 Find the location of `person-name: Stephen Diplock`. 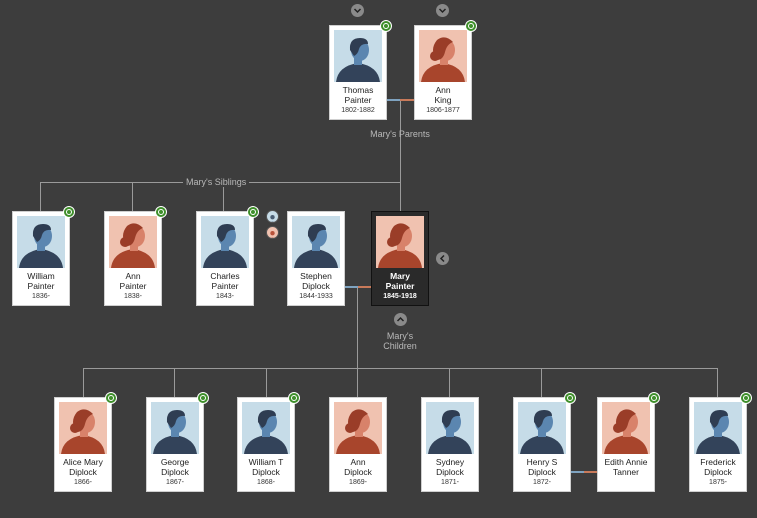

person-name: Stephen Diplock is located at coordinates (316, 281).